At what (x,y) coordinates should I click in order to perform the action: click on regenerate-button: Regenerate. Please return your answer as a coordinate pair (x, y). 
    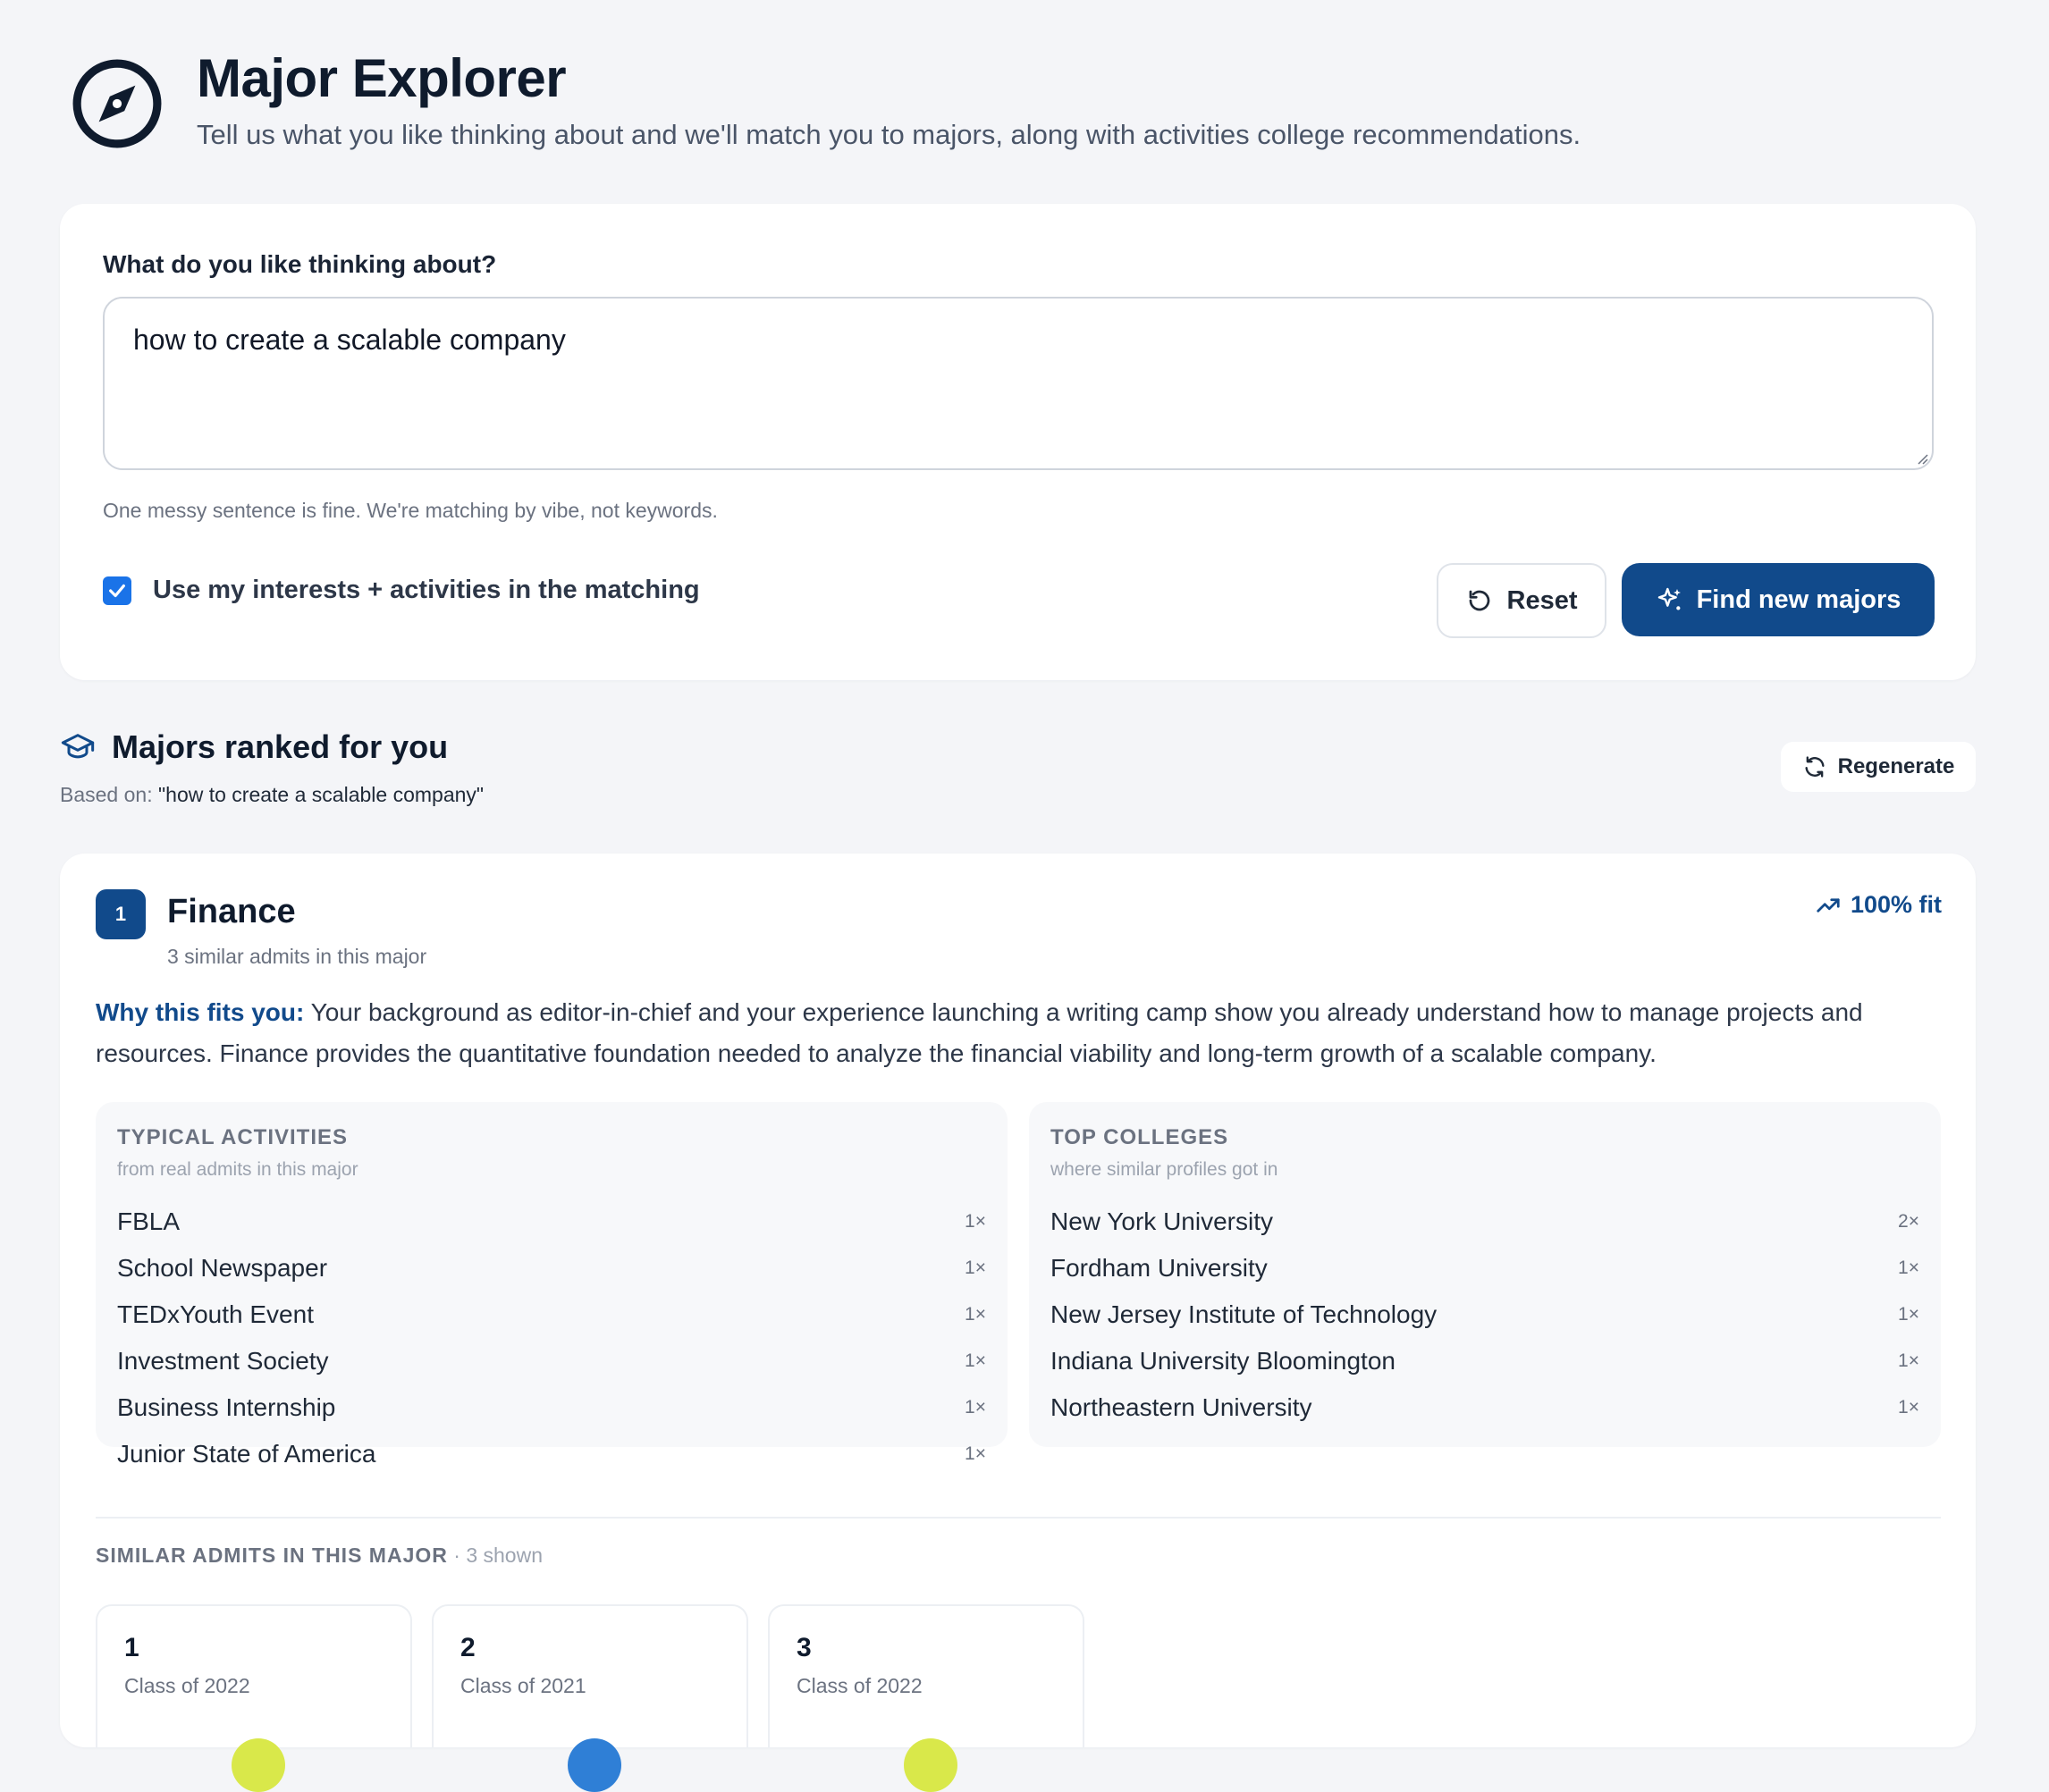
    Looking at the image, I should click on (1878, 767).